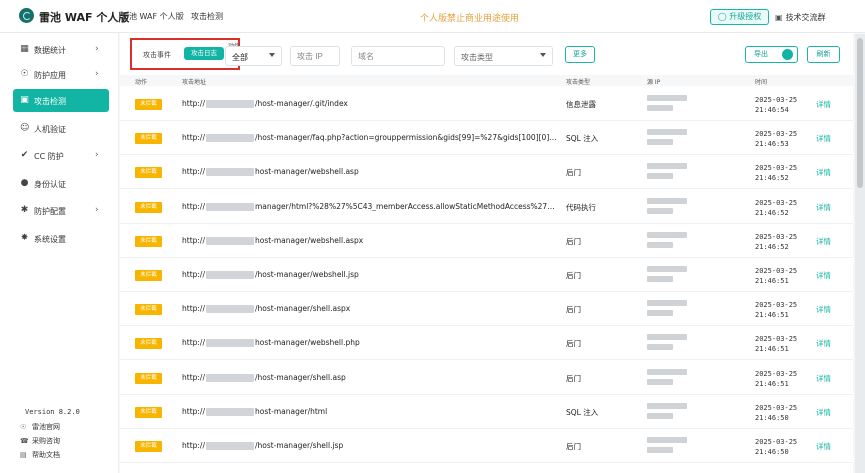  What do you see at coordinates (61, 100) in the screenshot?
I see `sidebar-item-attack-detection: ▣ 攻击检测` at bounding box center [61, 100].